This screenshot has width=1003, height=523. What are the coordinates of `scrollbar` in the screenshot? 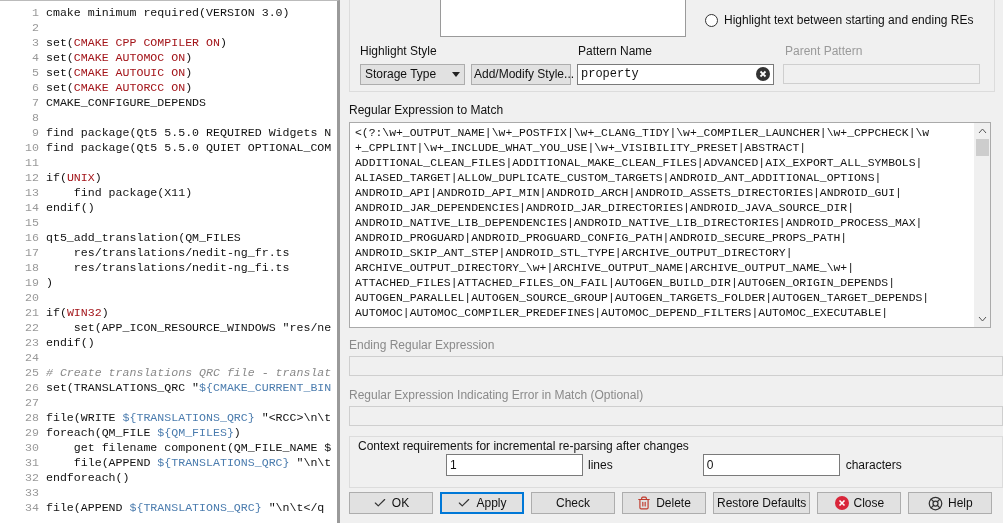 It's located at (982, 225).